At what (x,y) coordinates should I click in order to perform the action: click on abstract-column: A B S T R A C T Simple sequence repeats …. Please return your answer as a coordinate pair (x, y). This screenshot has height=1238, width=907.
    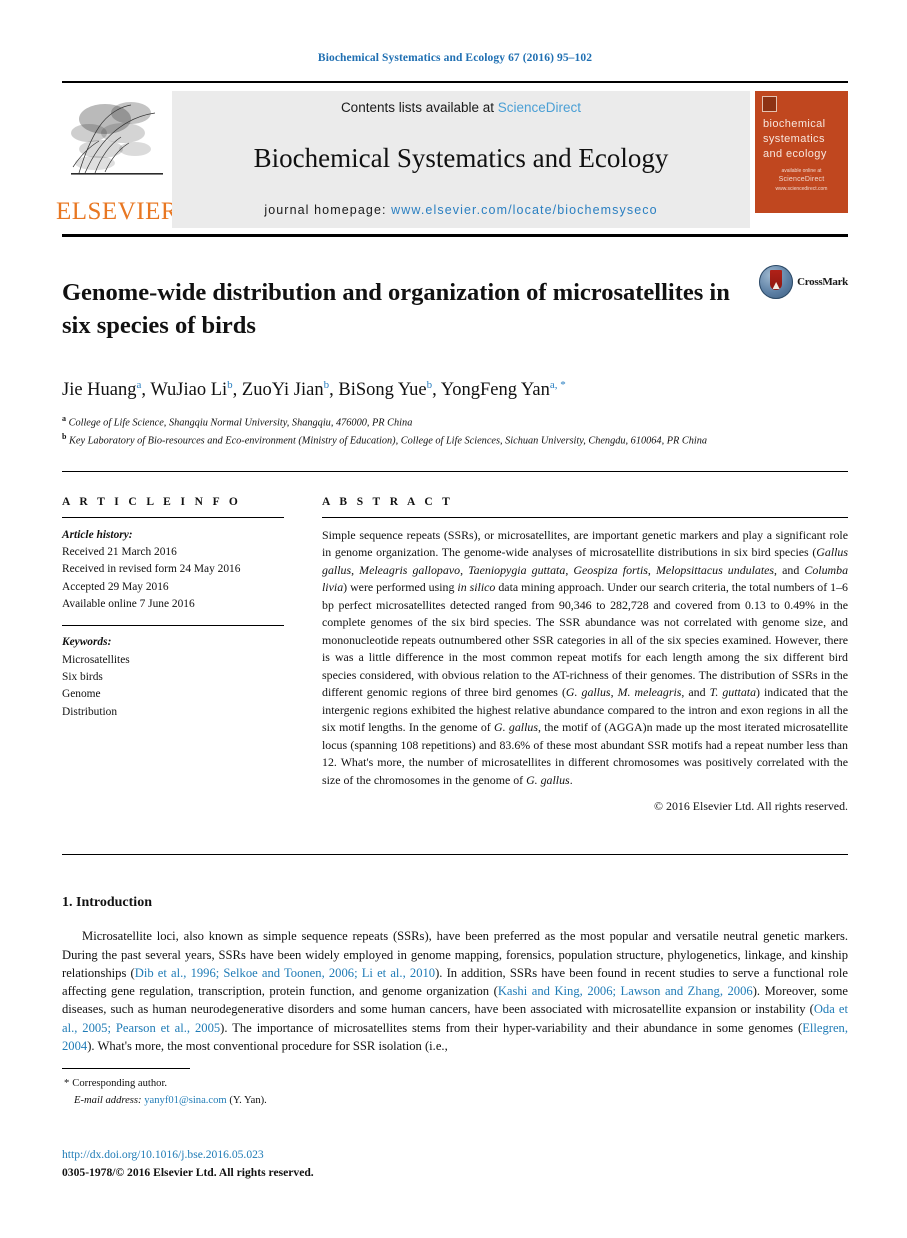
    Looking at the image, I should click on (585, 655).